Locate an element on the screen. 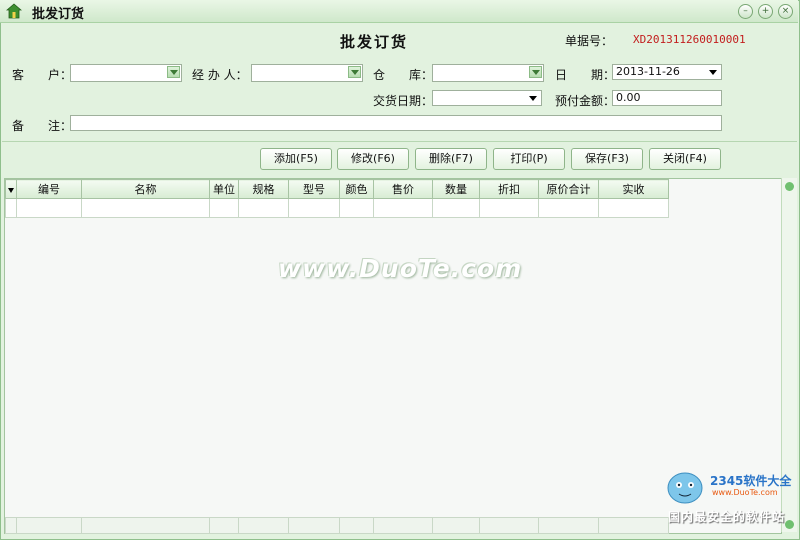 This screenshot has width=800, height=540. column-header: 规格 is located at coordinates (263, 189).